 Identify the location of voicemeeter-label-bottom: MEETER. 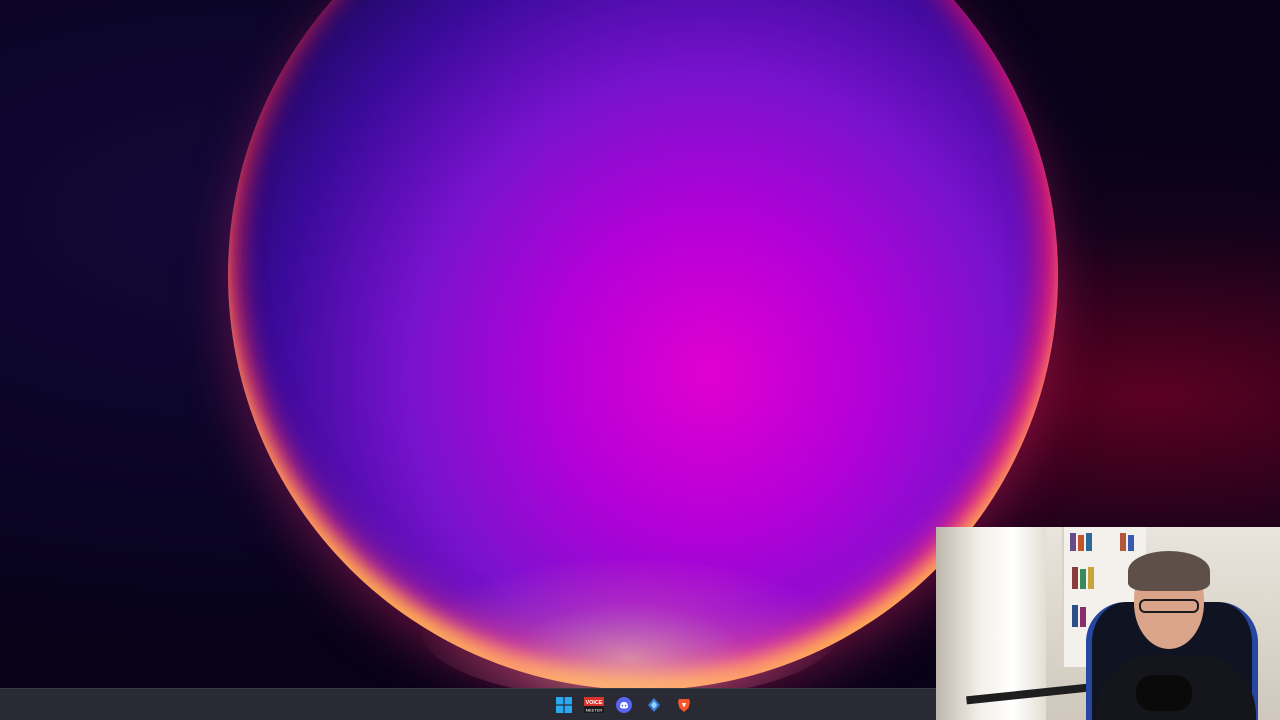
(594, 709).